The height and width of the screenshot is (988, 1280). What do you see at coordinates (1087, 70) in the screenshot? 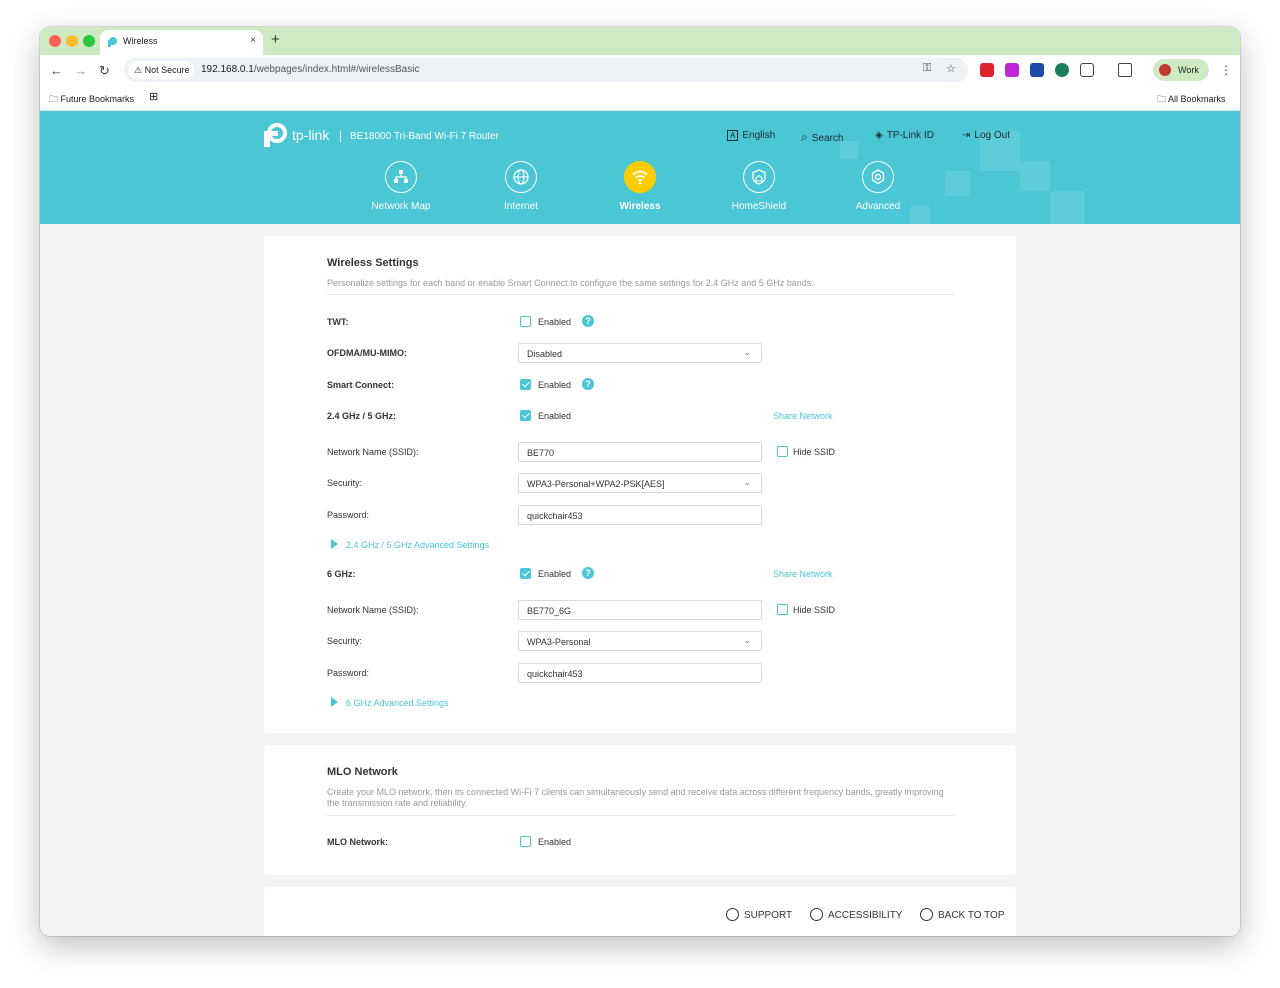
I see `extensions-puzzle-icon` at bounding box center [1087, 70].